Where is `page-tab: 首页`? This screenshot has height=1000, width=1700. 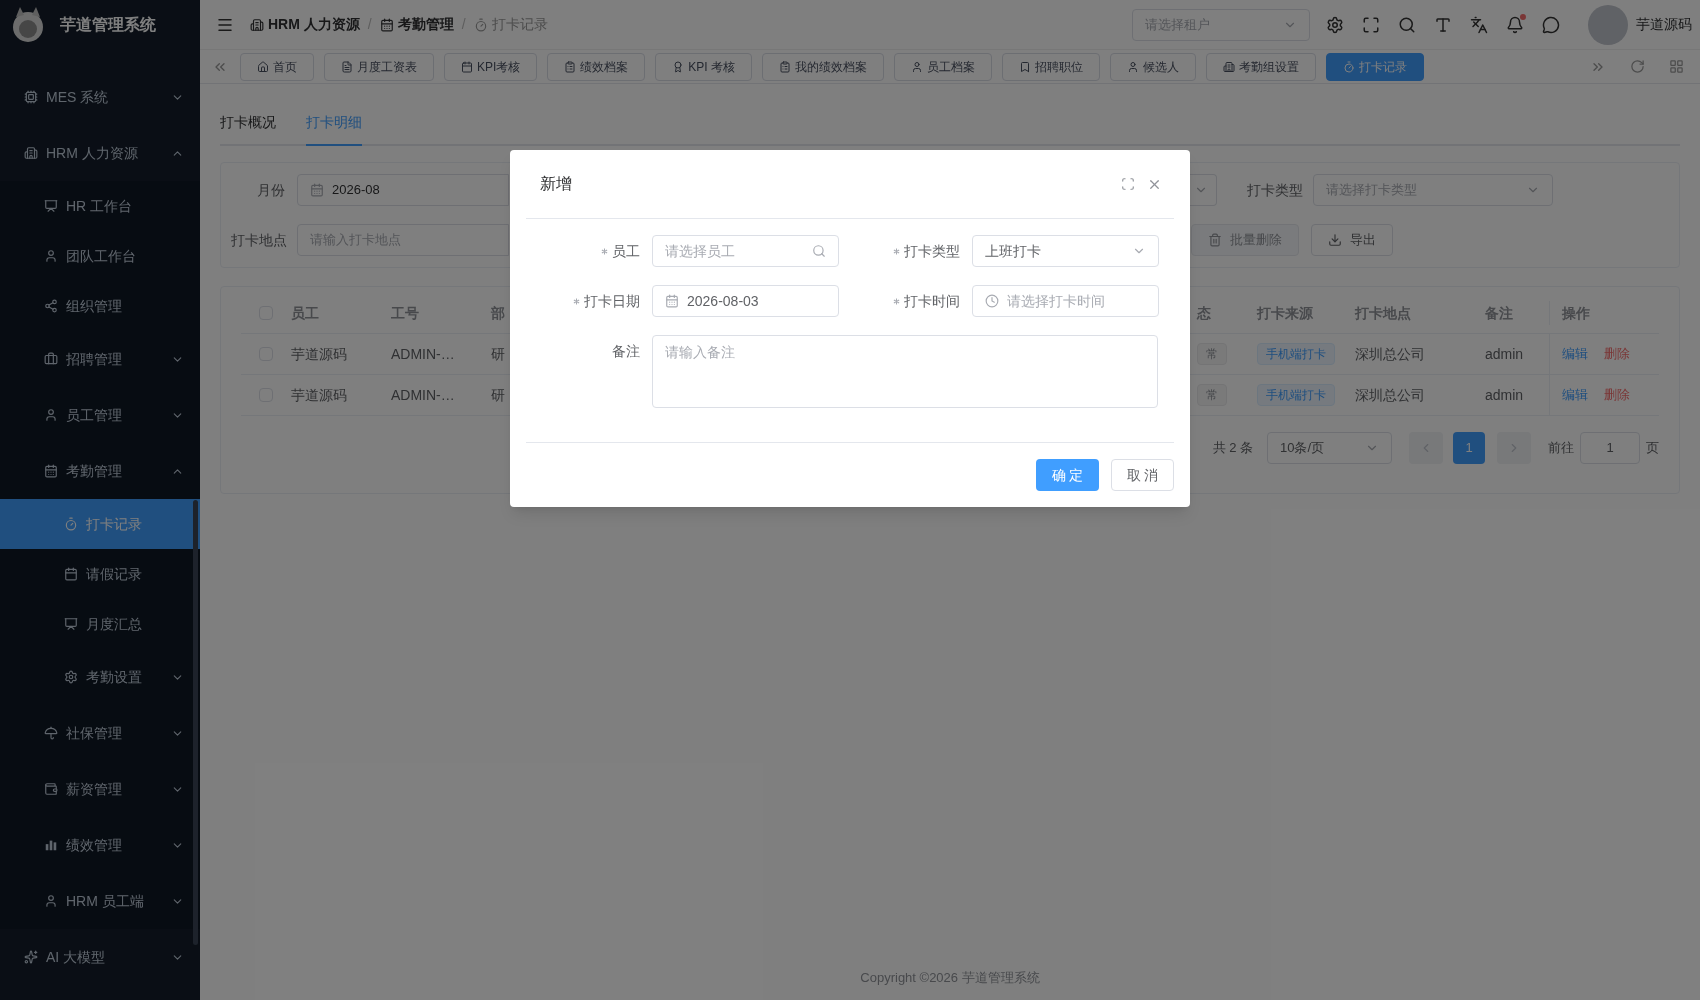 page-tab: 首页 is located at coordinates (277, 66).